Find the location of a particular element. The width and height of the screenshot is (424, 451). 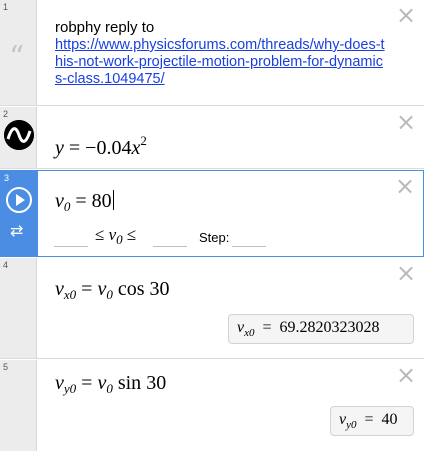

slider-range-label: ≤ v0 ≤ is located at coordinates (116, 236).